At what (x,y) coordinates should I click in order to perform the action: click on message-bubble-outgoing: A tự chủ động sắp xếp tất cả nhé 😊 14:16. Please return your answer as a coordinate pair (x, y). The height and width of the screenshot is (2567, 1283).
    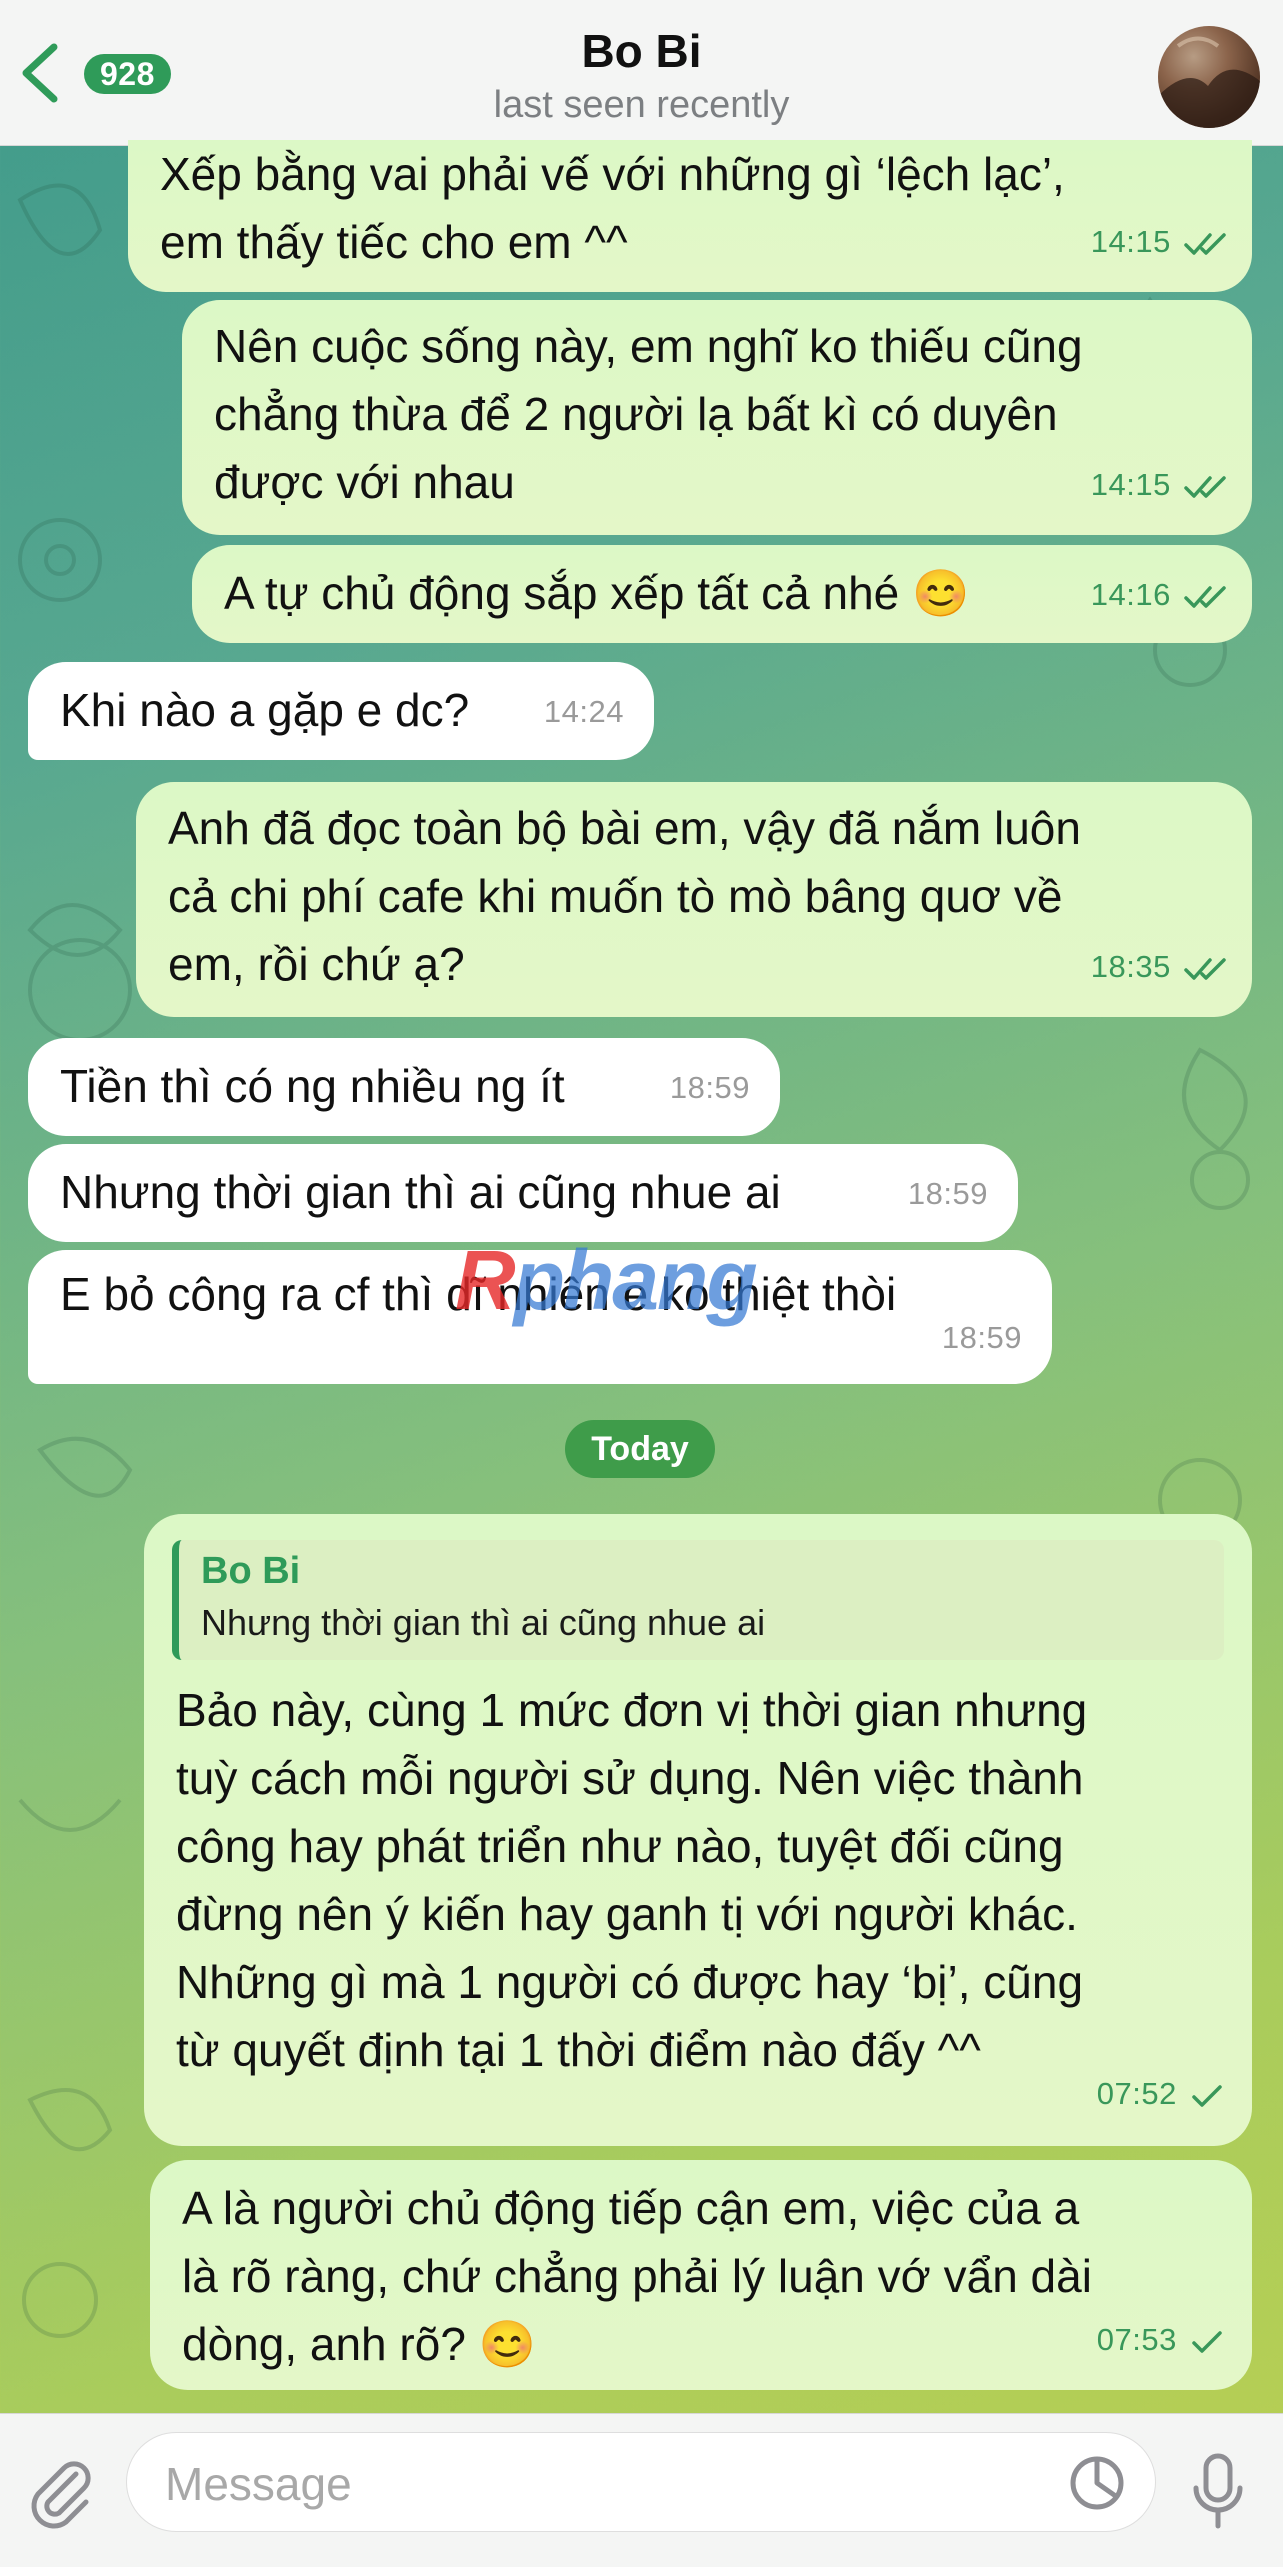
    Looking at the image, I should click on (722, 594).